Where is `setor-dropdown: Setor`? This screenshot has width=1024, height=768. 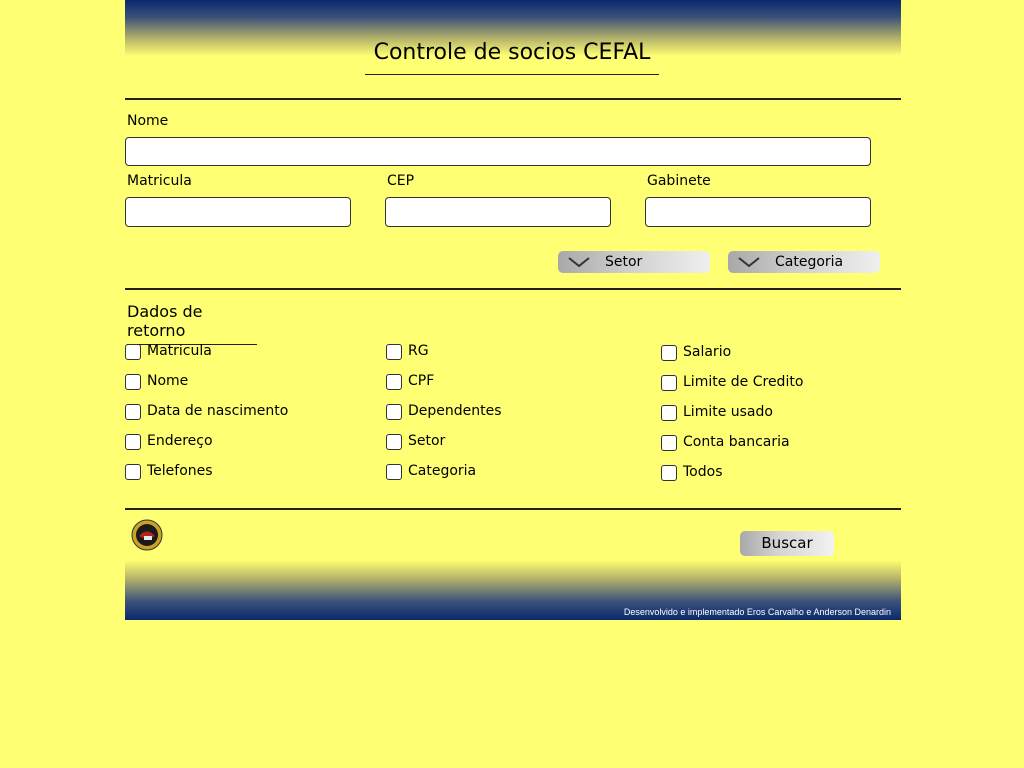 setor-dropdown: Setor is located at coordinates (634, 262).